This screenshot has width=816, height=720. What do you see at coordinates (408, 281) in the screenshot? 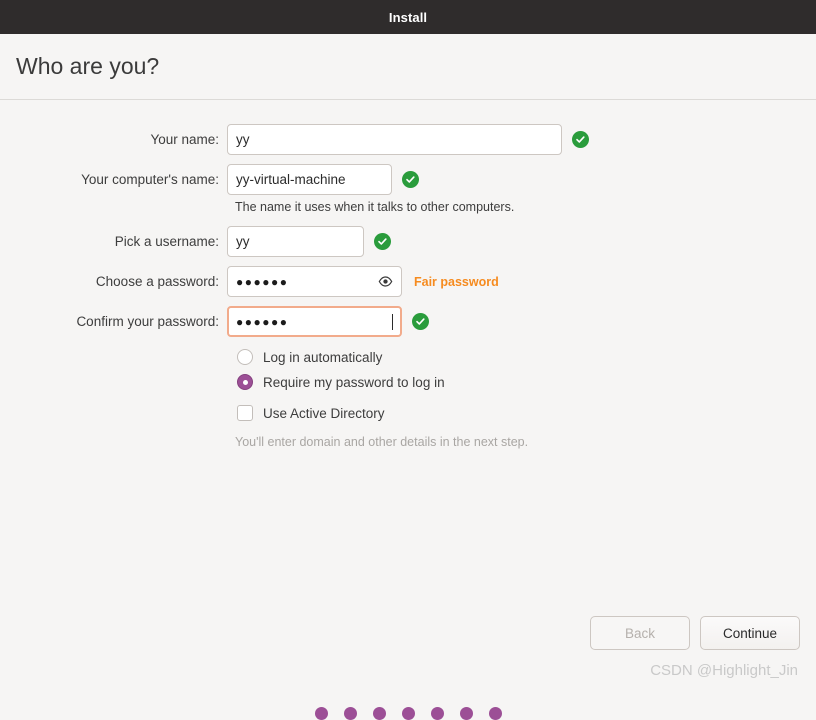
I see `row-password: Choose a password: ●●●●●● Fair password` at bounding box center [408, 281].